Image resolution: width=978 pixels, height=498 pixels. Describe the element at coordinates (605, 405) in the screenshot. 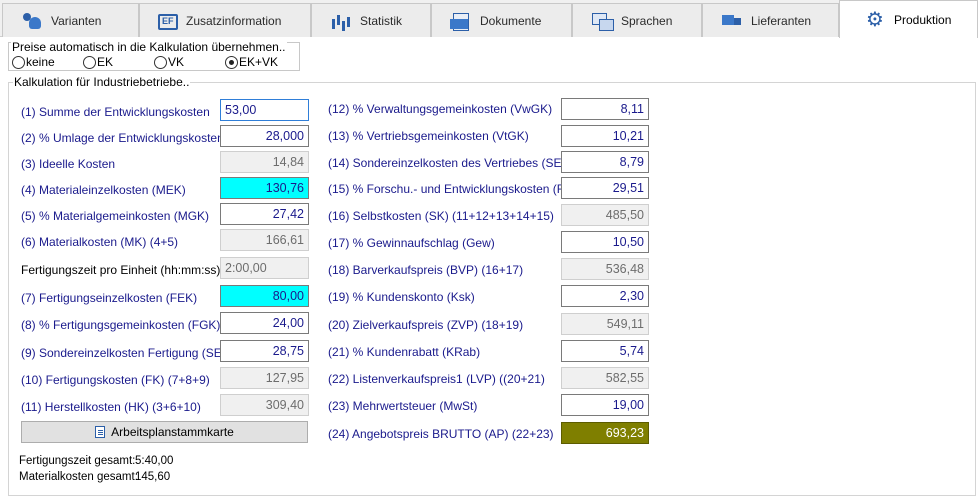

I see `field-mehrwertsteuer: 19,00` at that location.